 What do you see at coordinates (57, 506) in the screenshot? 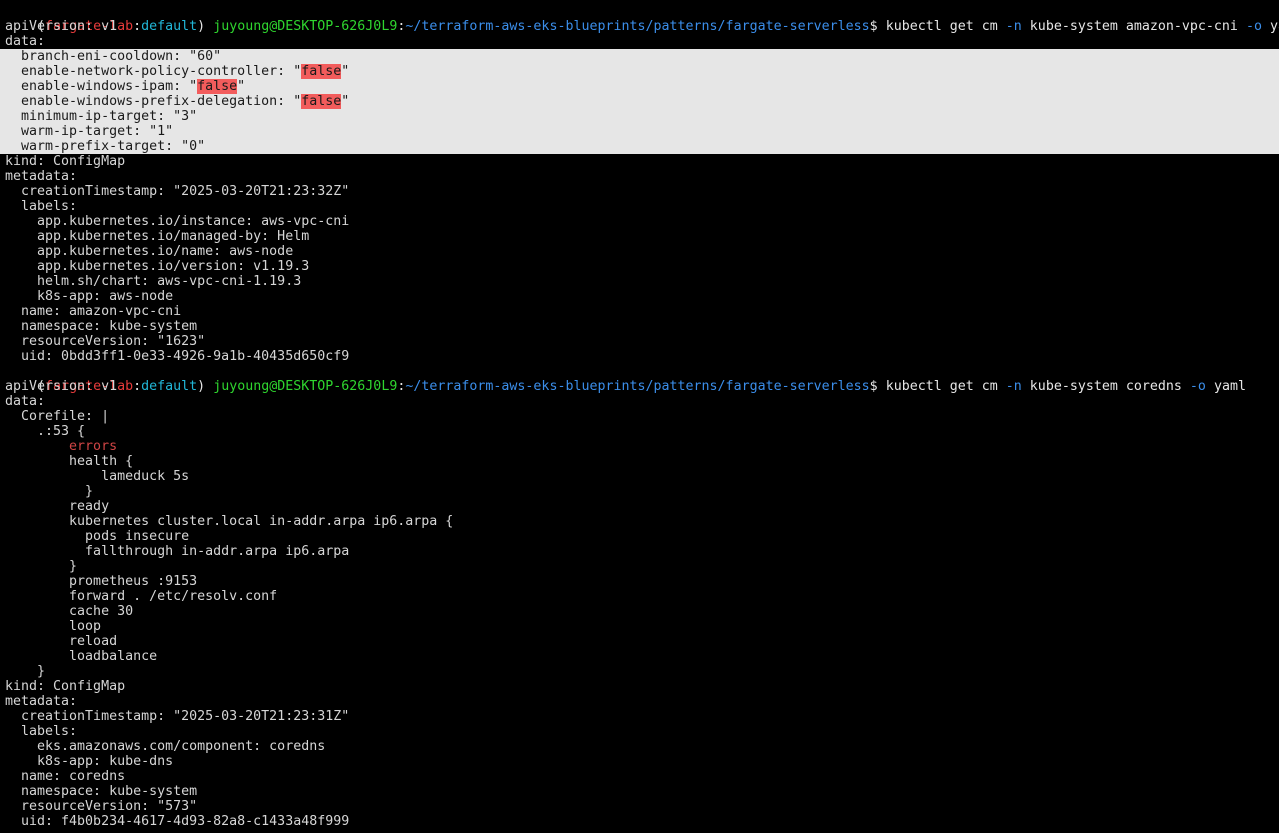
I see `yaml-line: ready` at bounding box center [57, 506].